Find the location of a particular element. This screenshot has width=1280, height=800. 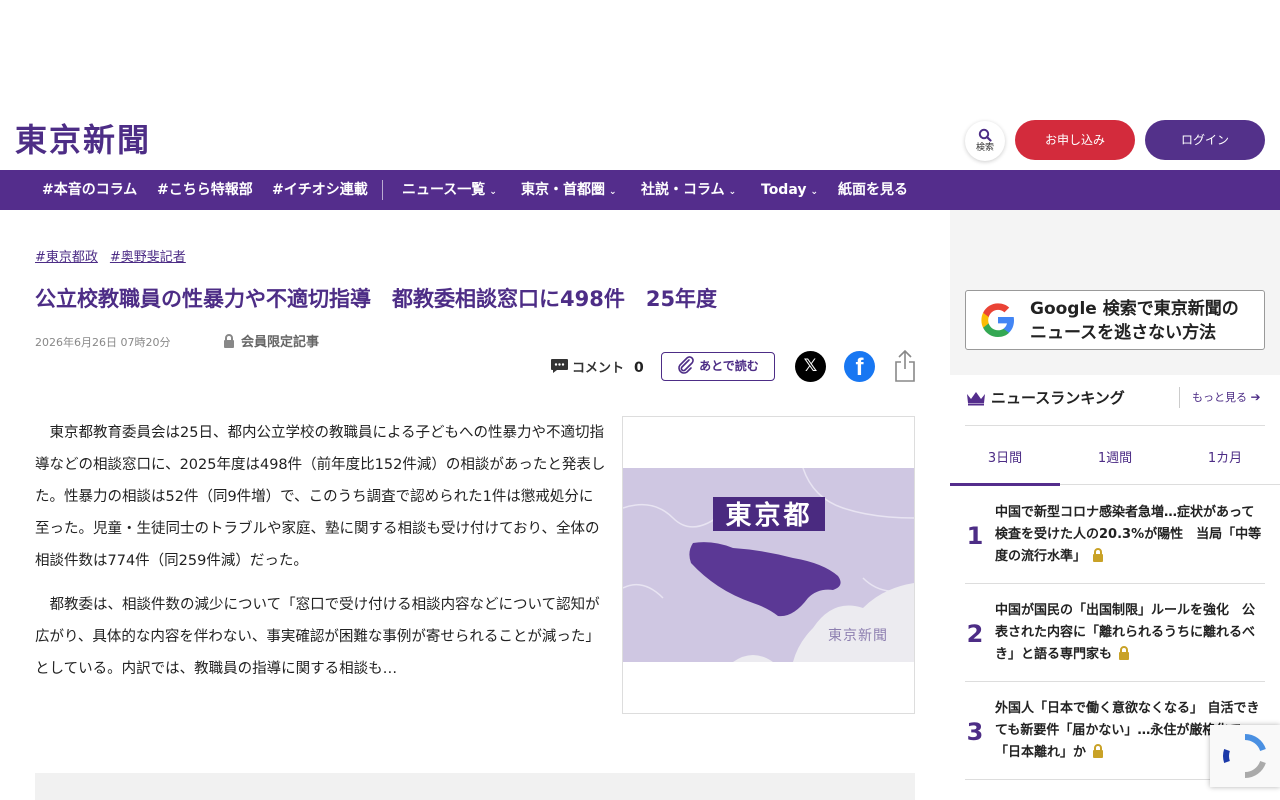

map-label: 東京都 is located at coordinates (768, 515).